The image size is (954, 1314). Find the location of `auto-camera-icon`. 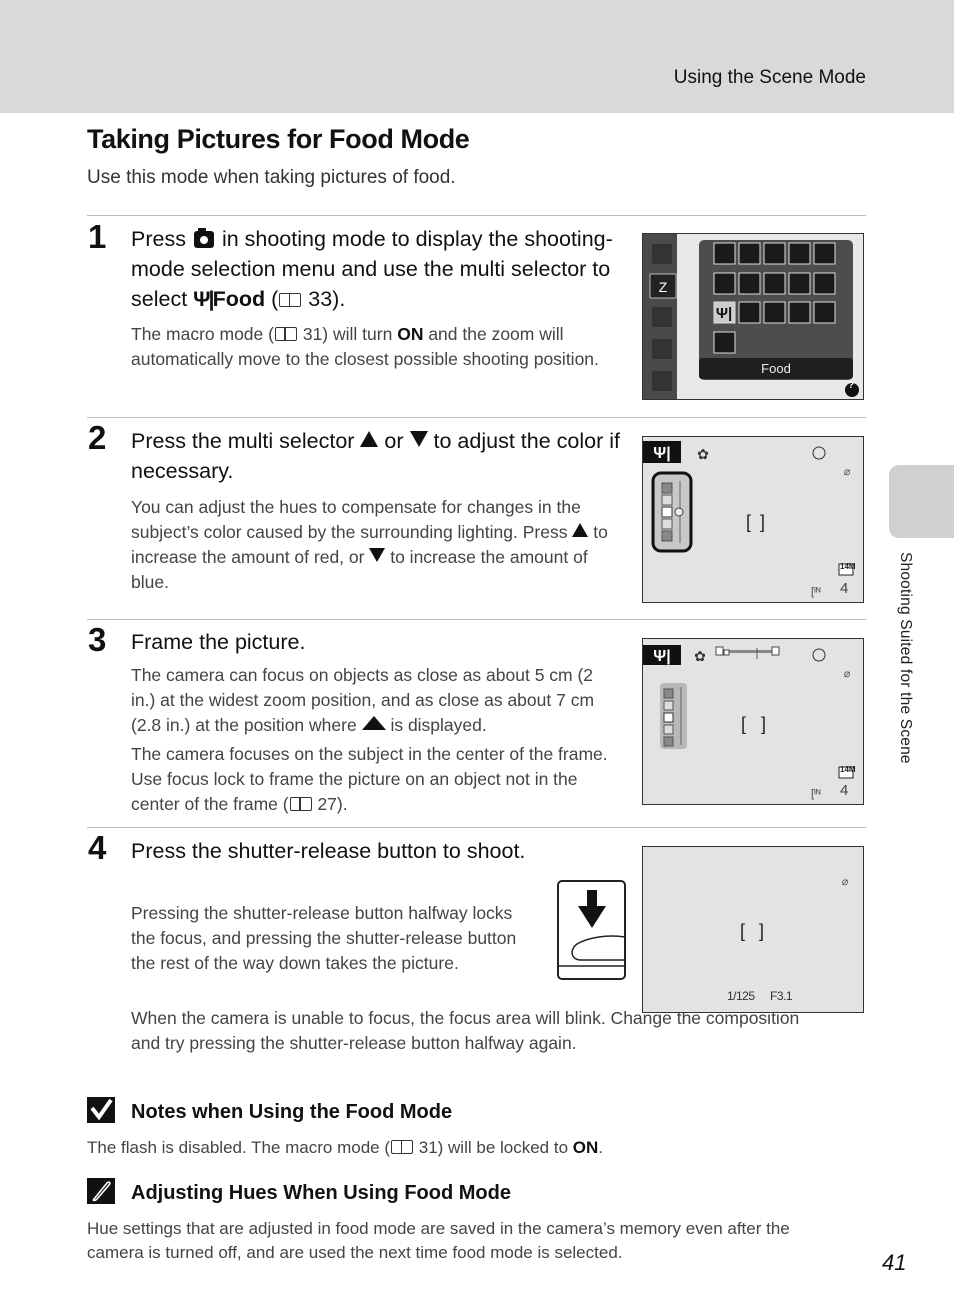

auto-camera-icon is located at coordinates (662, 381).